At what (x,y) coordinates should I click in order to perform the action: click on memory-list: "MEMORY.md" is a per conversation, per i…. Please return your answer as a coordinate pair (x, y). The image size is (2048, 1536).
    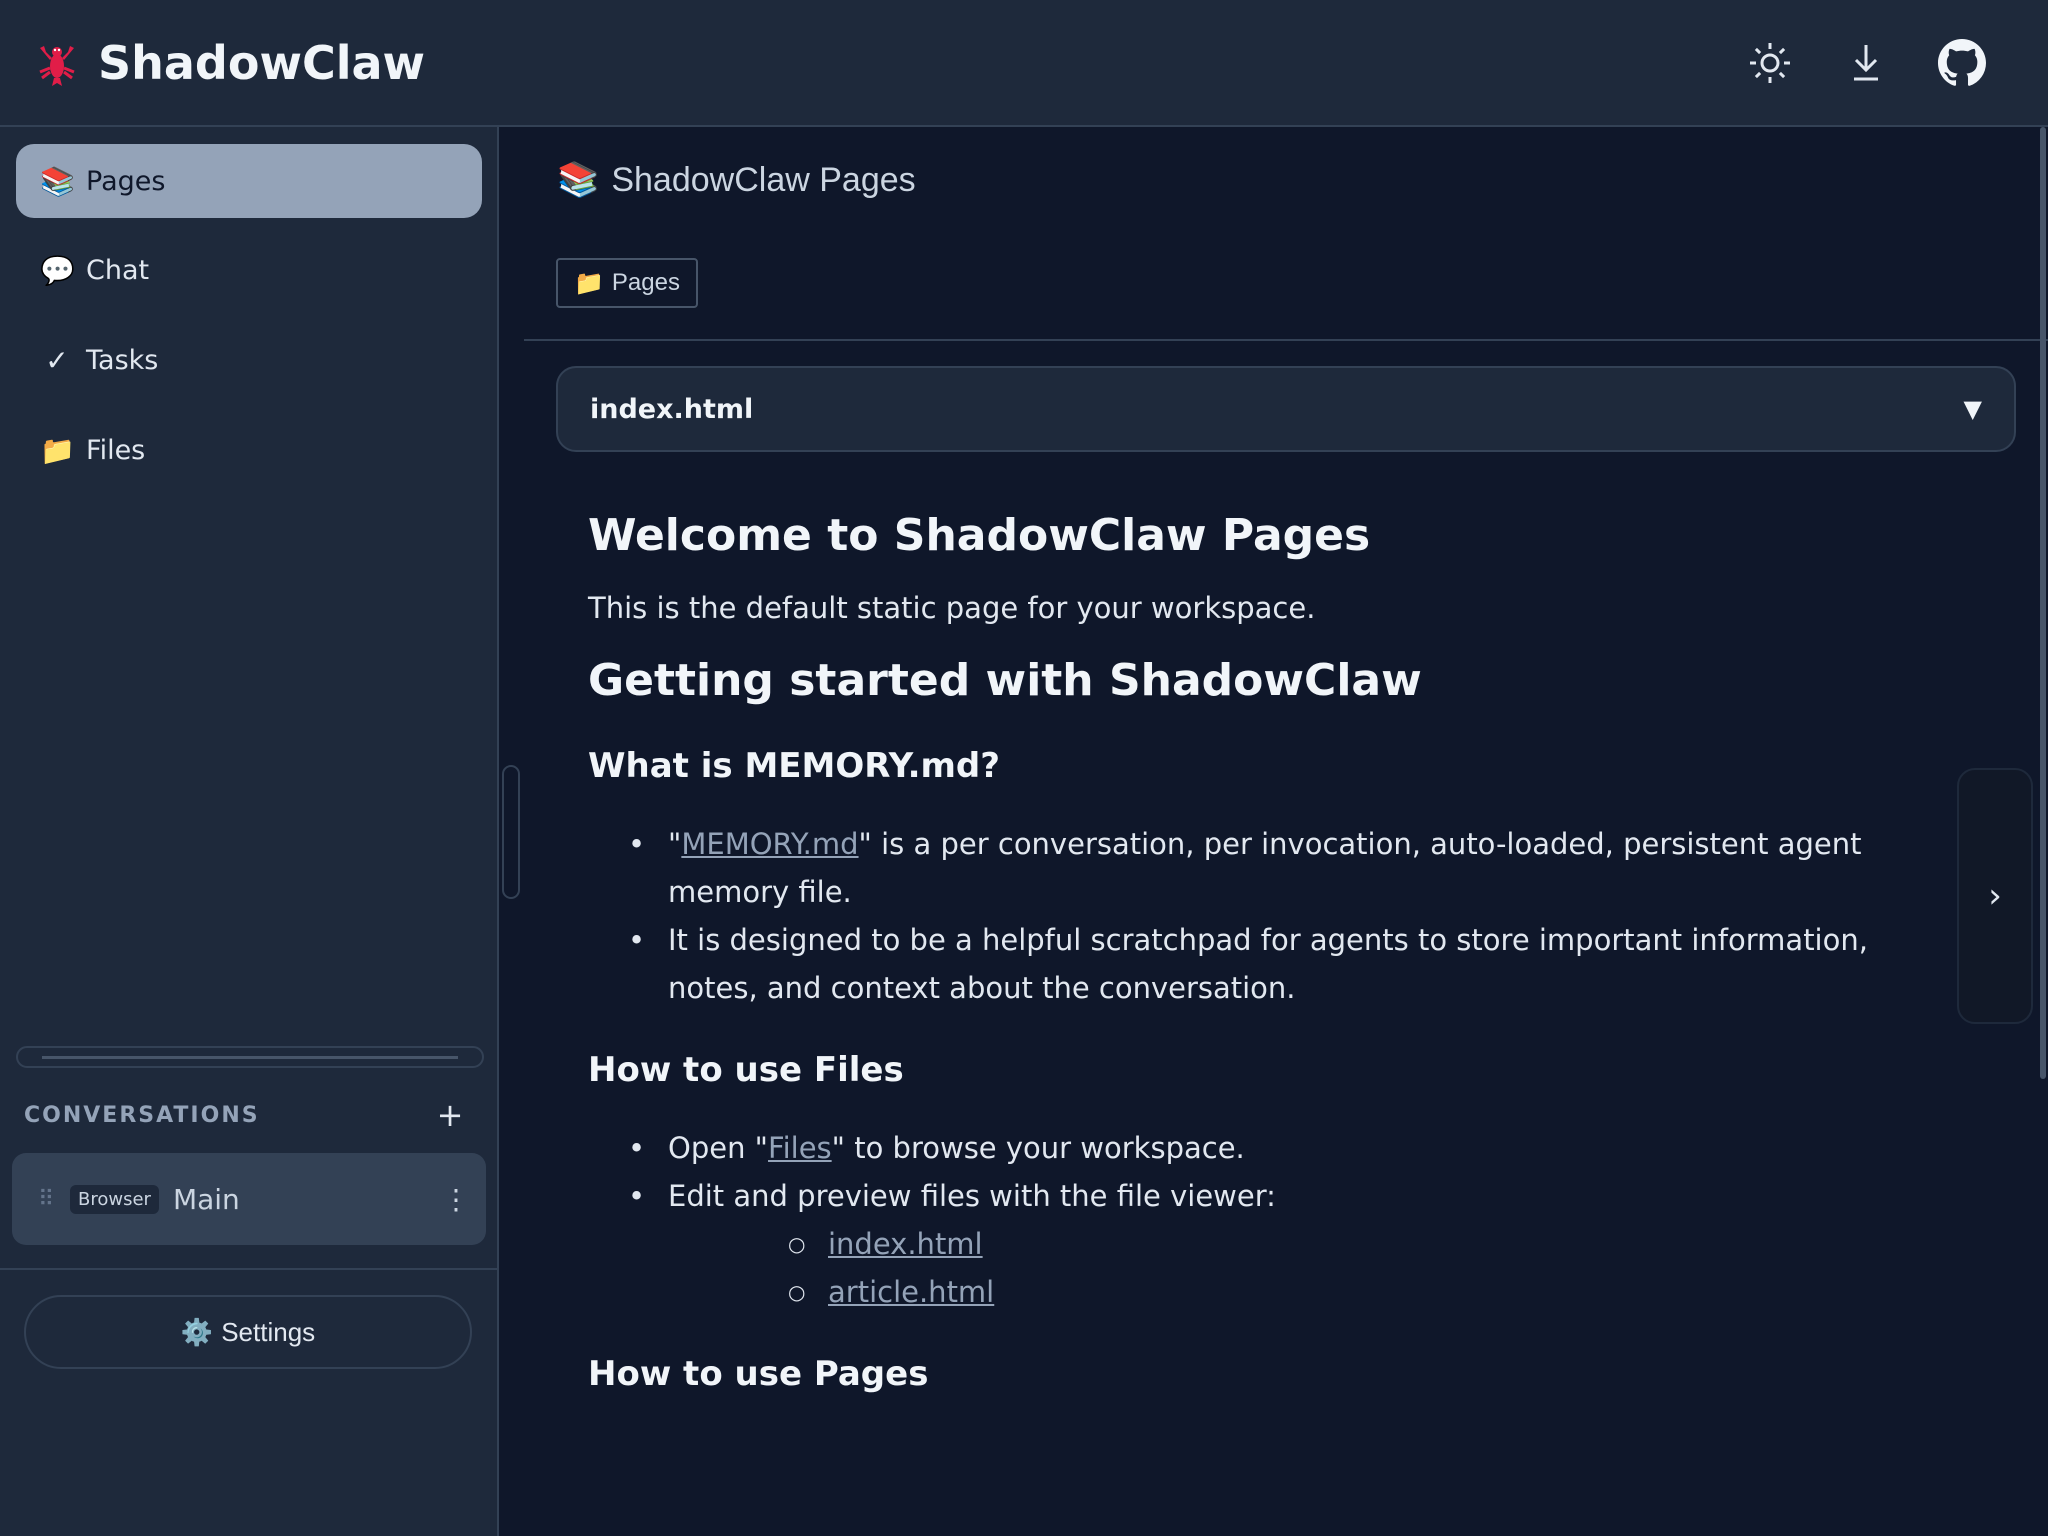
    Looking at the image, I should click on (1273, 916).